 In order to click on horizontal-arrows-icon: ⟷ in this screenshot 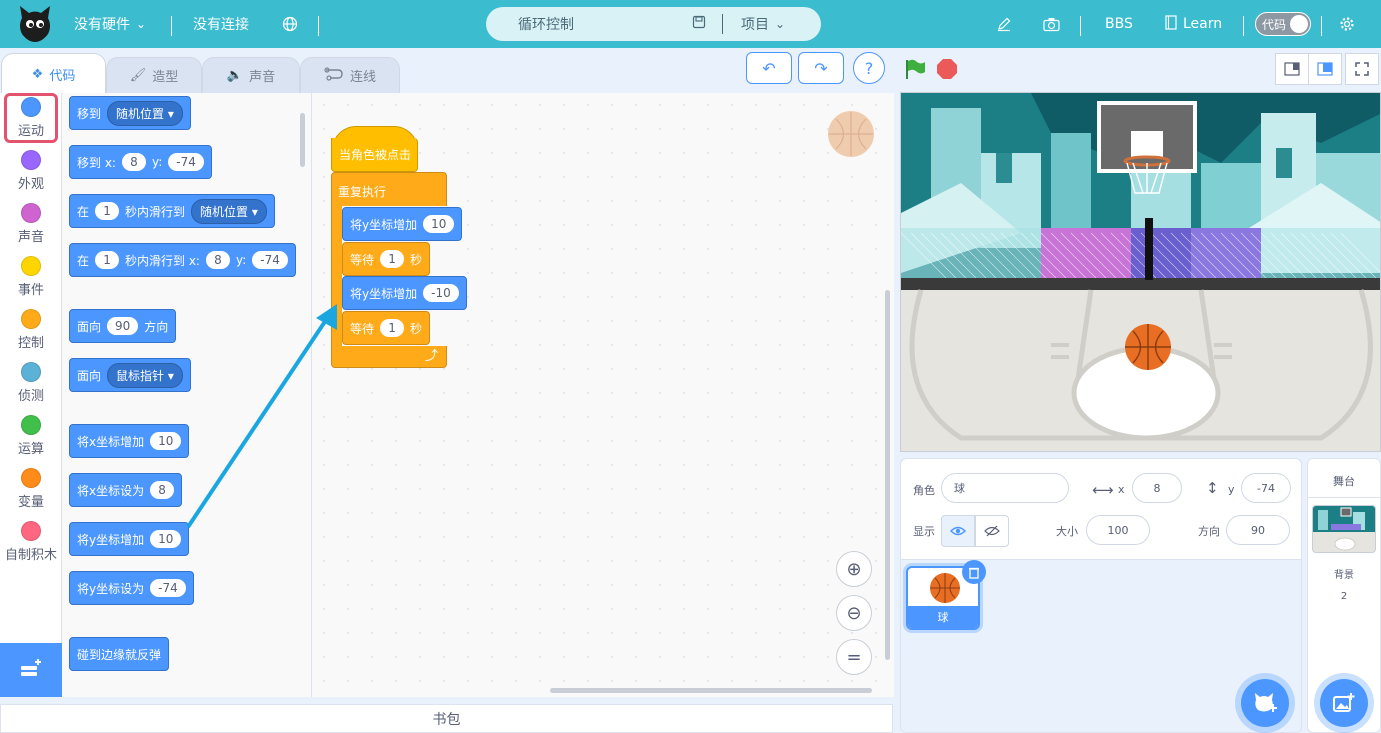, I will do `click(1103, 490)`.